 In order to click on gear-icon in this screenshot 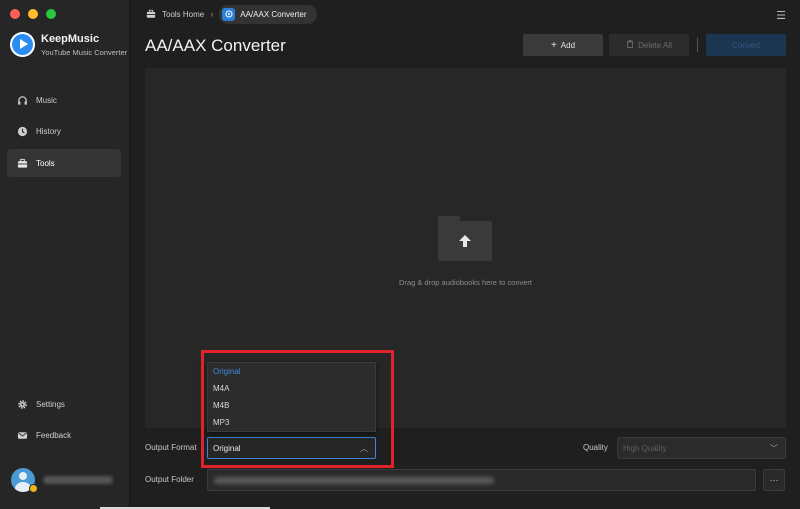, I will do `click(22, 404)`.